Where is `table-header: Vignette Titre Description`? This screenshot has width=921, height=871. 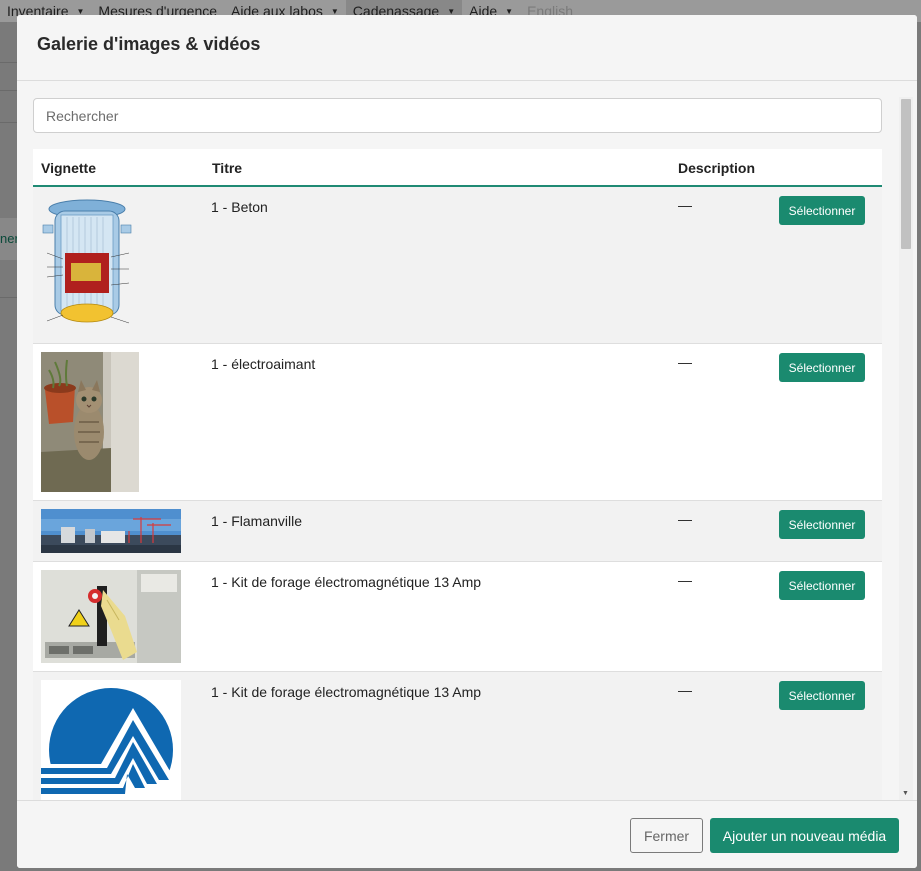
table-header: Vignette Titre Description is located at coordinates (457, 168).